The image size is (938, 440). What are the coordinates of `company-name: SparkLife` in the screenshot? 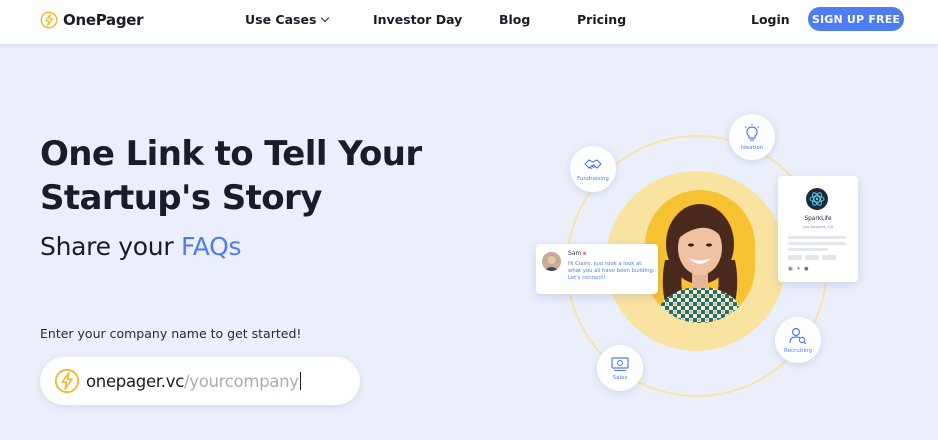 It's located at (818, 219).